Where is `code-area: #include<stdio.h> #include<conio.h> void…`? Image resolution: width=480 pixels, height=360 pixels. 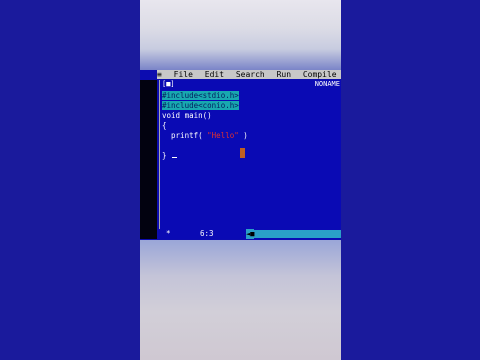
code-area: #include<stdio.h> #include<conio.h> void… is located at coordinates (205, 126).